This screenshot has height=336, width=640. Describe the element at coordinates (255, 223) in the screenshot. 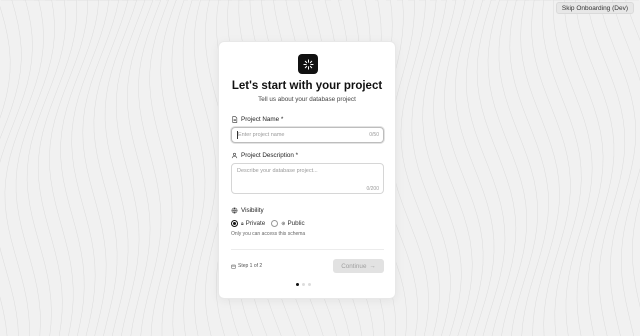

I see `private-label: Private` at that location.